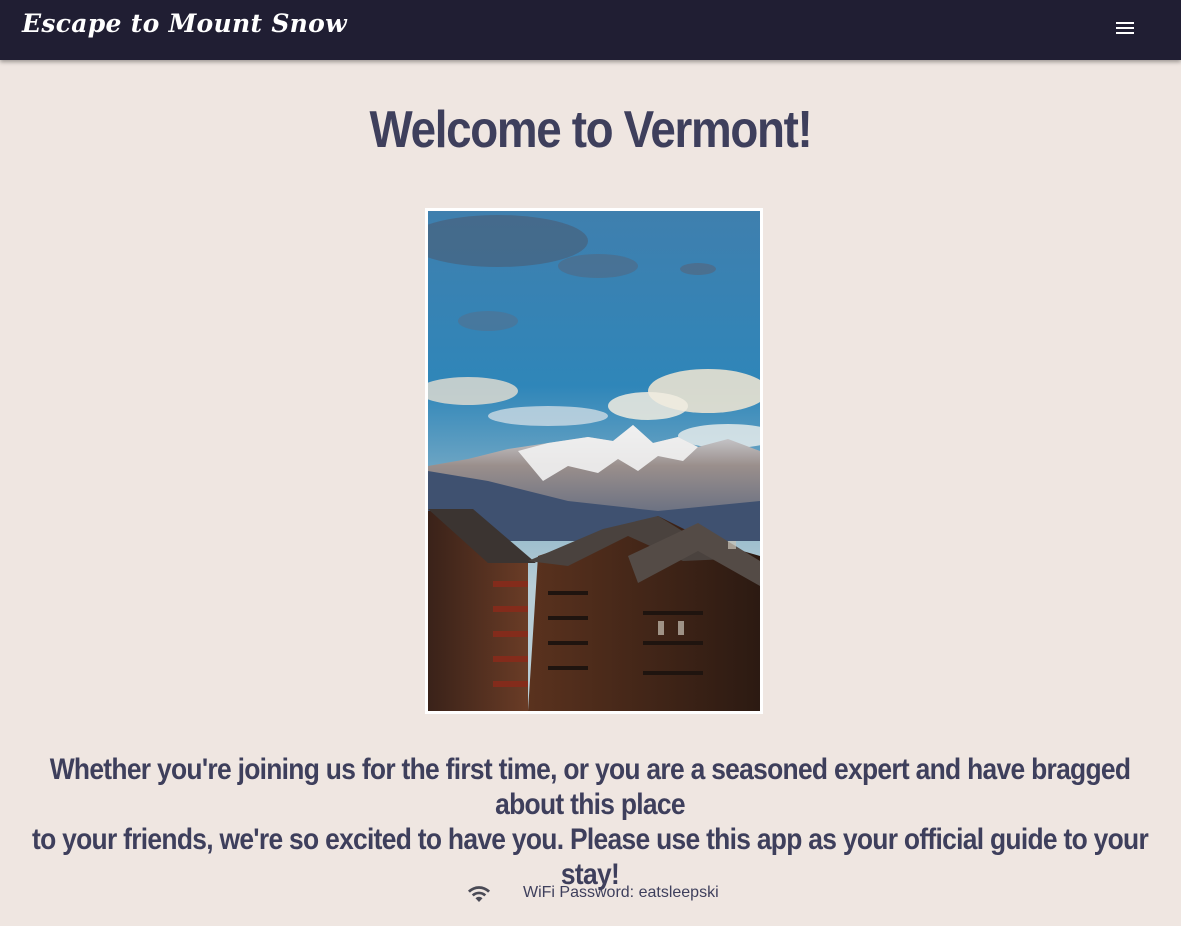 This screenshot has width=1181, height=926. I want to click on page-title: Welcome to Vermont!, so click(591, 130).